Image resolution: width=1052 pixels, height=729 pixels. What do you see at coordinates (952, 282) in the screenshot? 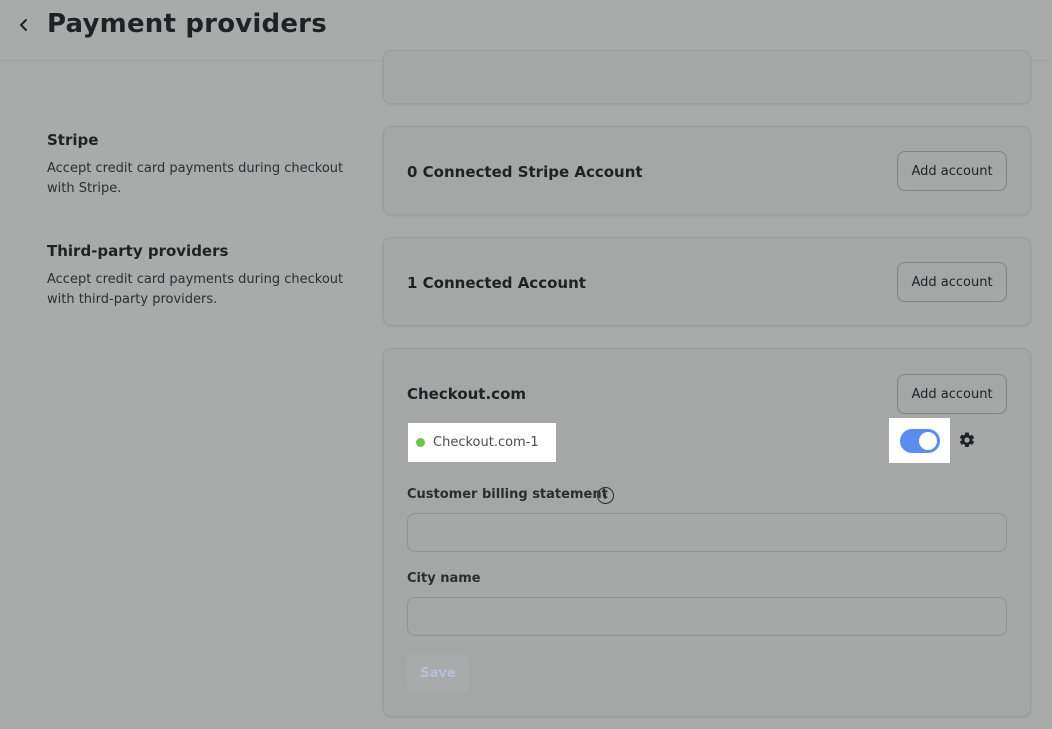
I see `third-party-add-account-button: Add account` at bounding box center [952, 282].